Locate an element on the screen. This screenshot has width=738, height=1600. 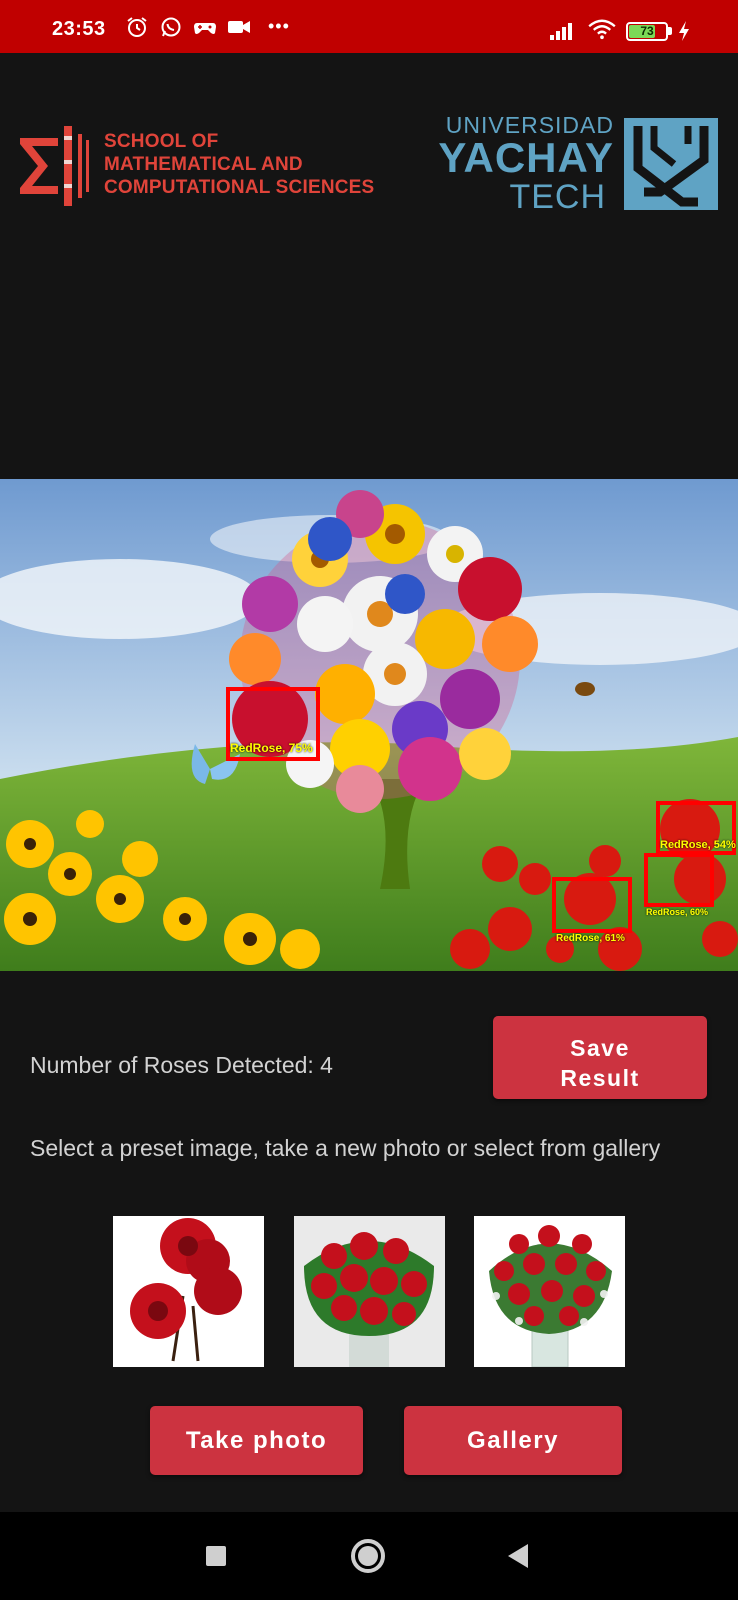
take-photo-button: Take photo is located at coordinates (256, 1440).